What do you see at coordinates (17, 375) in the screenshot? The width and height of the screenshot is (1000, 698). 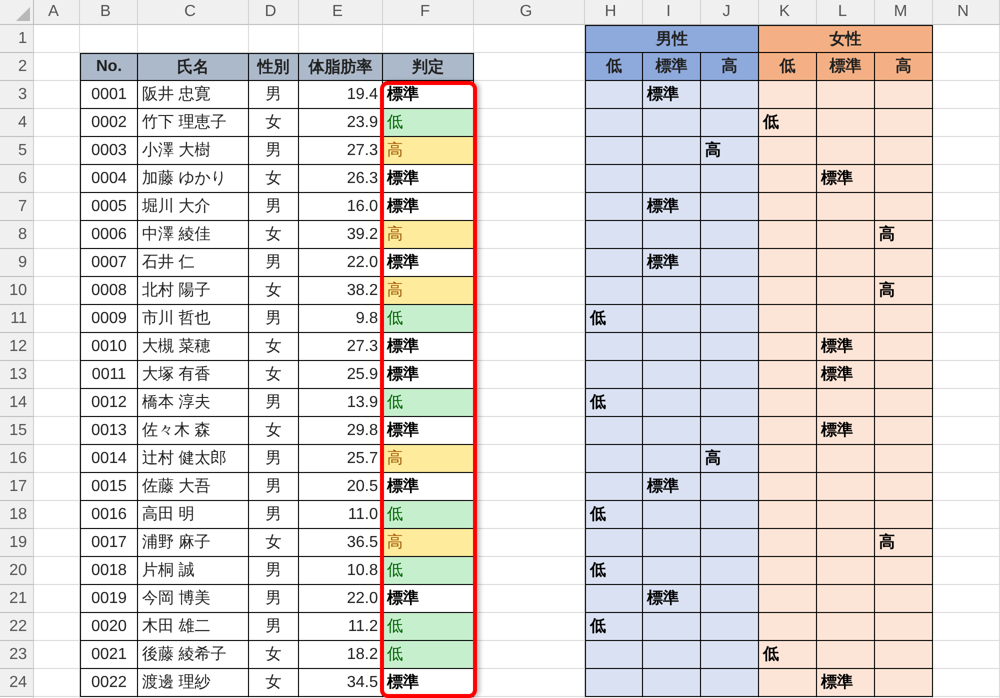 I see `row-header: 13` at bounding box center [17, 375].